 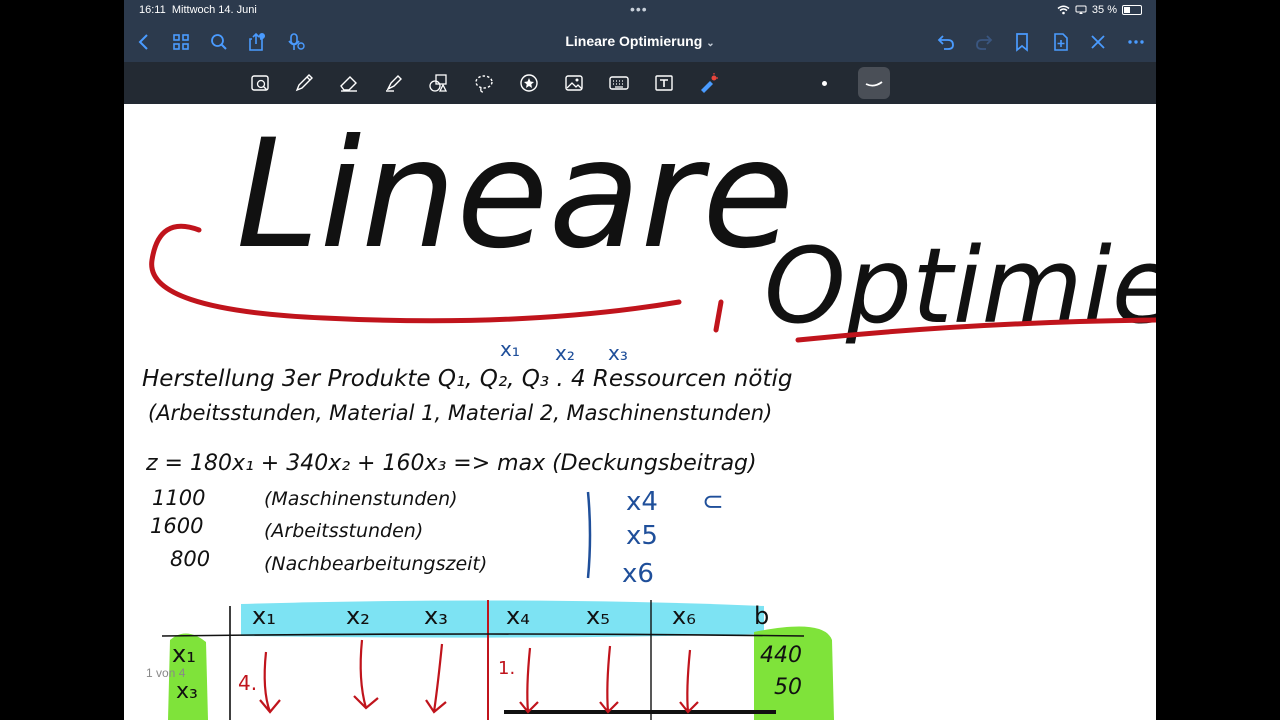 I want to click on keyboard-icon, so click(x=619, y=83).